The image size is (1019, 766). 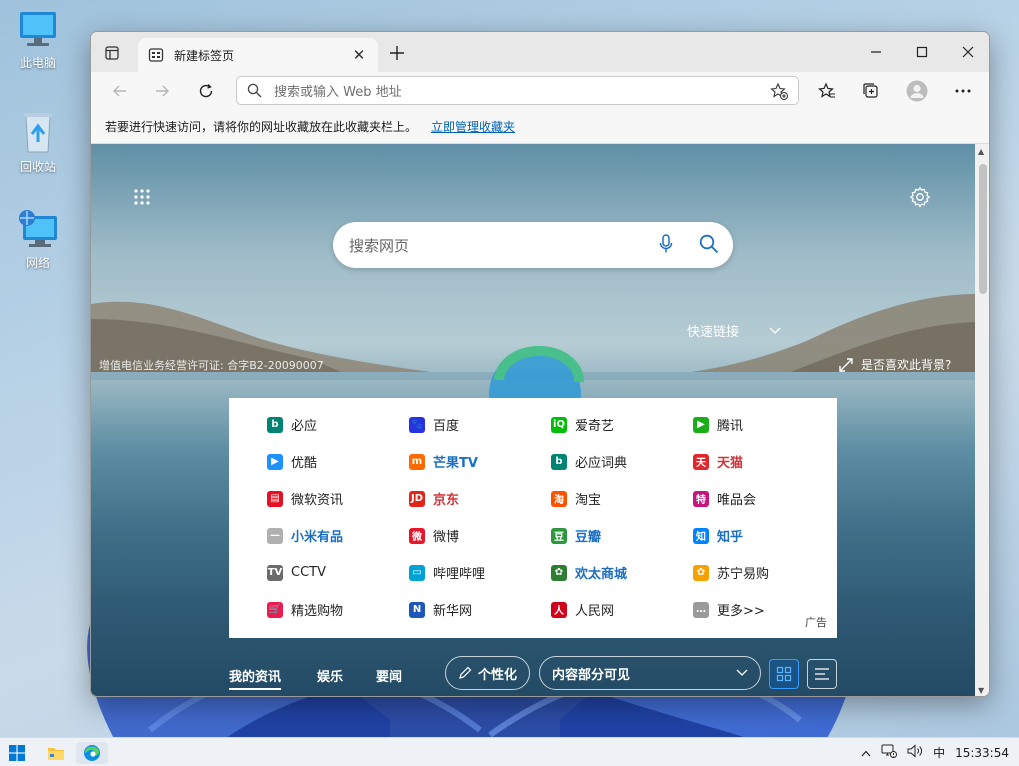 I want to click on forward-button, so click(x=162, y=91).